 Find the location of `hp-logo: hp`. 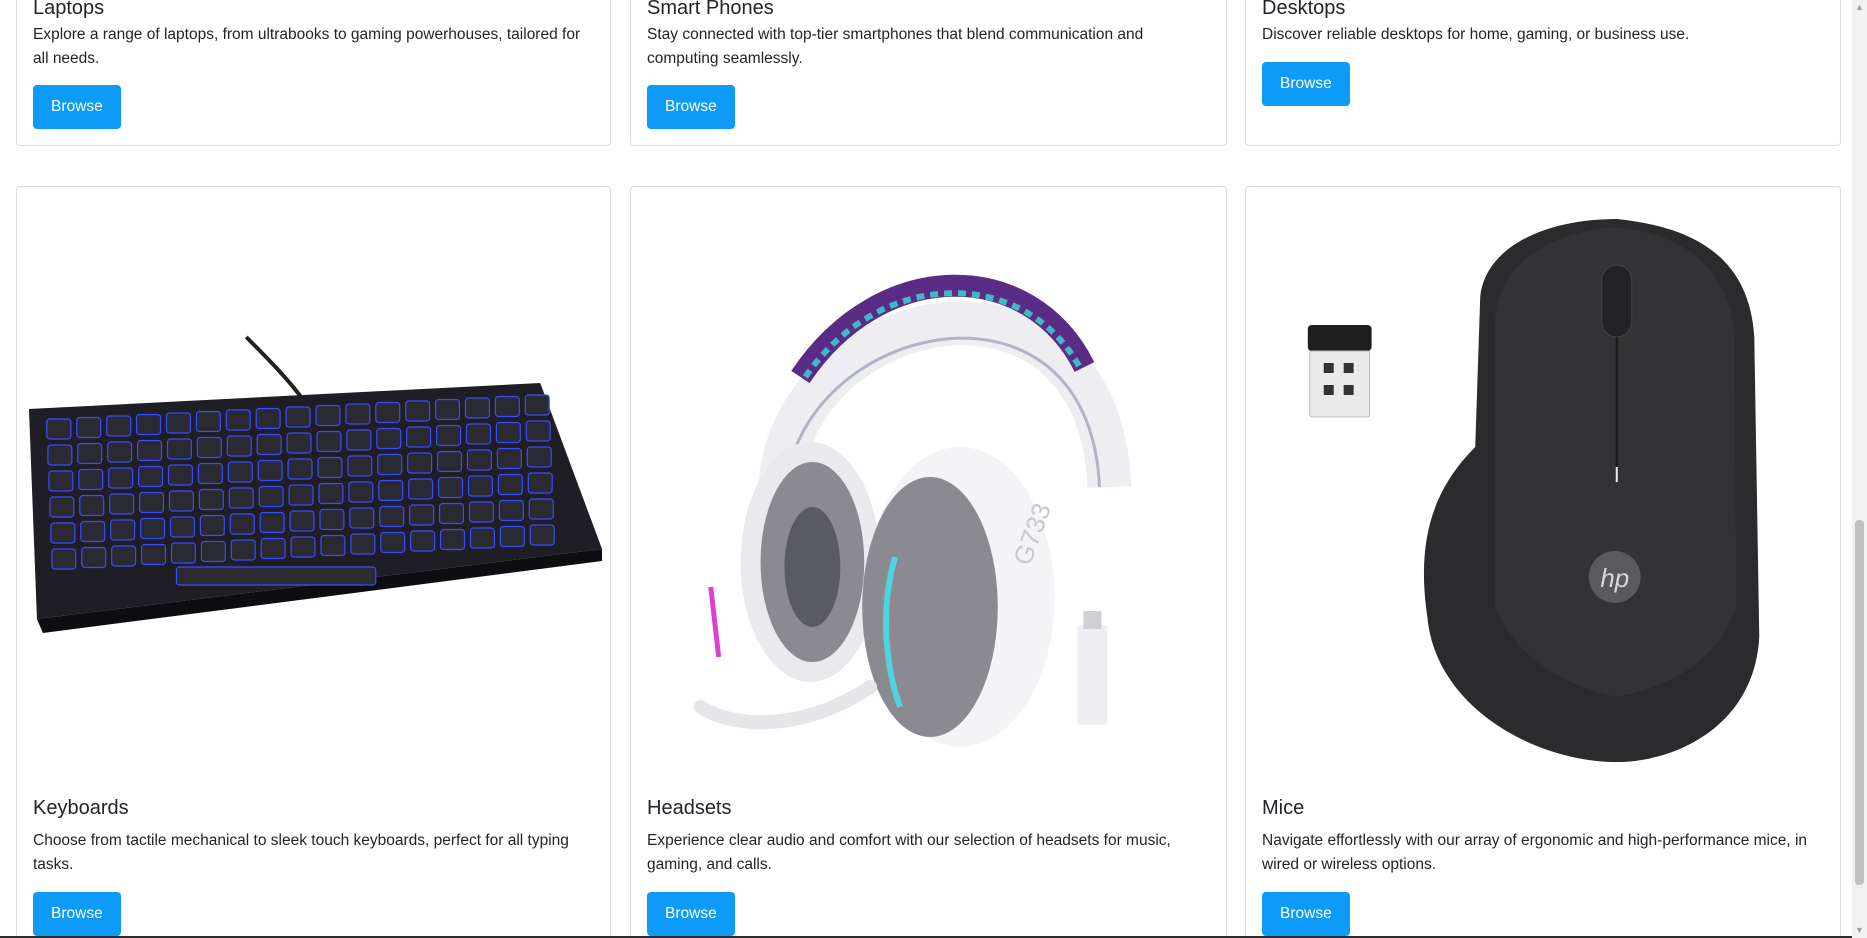

hp-logo: hp is located at coordinates (1614, 579).